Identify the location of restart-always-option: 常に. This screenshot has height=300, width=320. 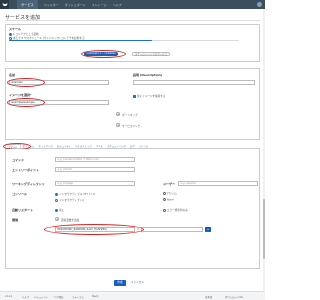
(59, 210).